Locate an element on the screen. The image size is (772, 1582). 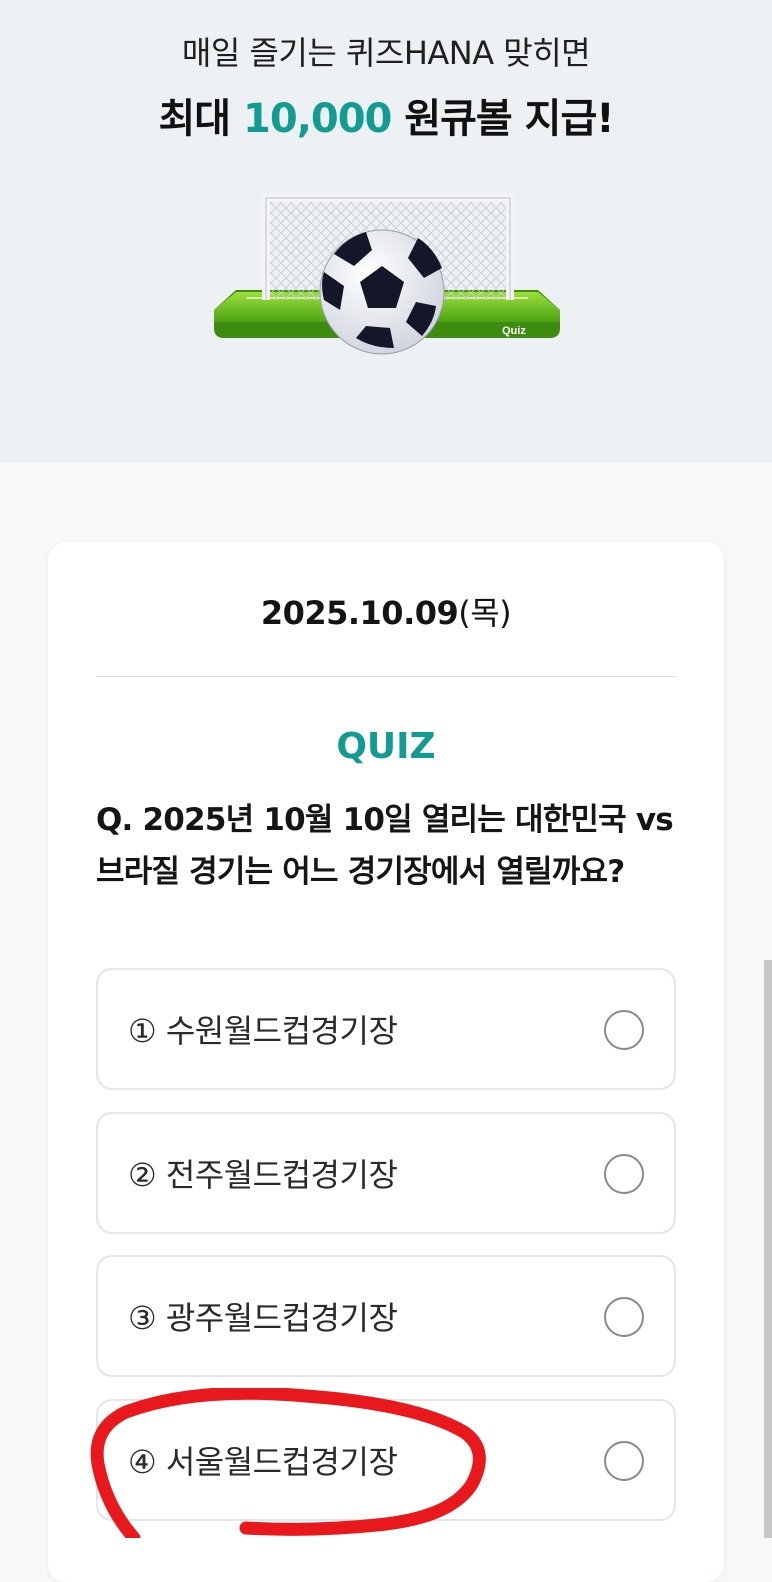
hero-title-amount: 10,000 is located at coordinates (317, 119).